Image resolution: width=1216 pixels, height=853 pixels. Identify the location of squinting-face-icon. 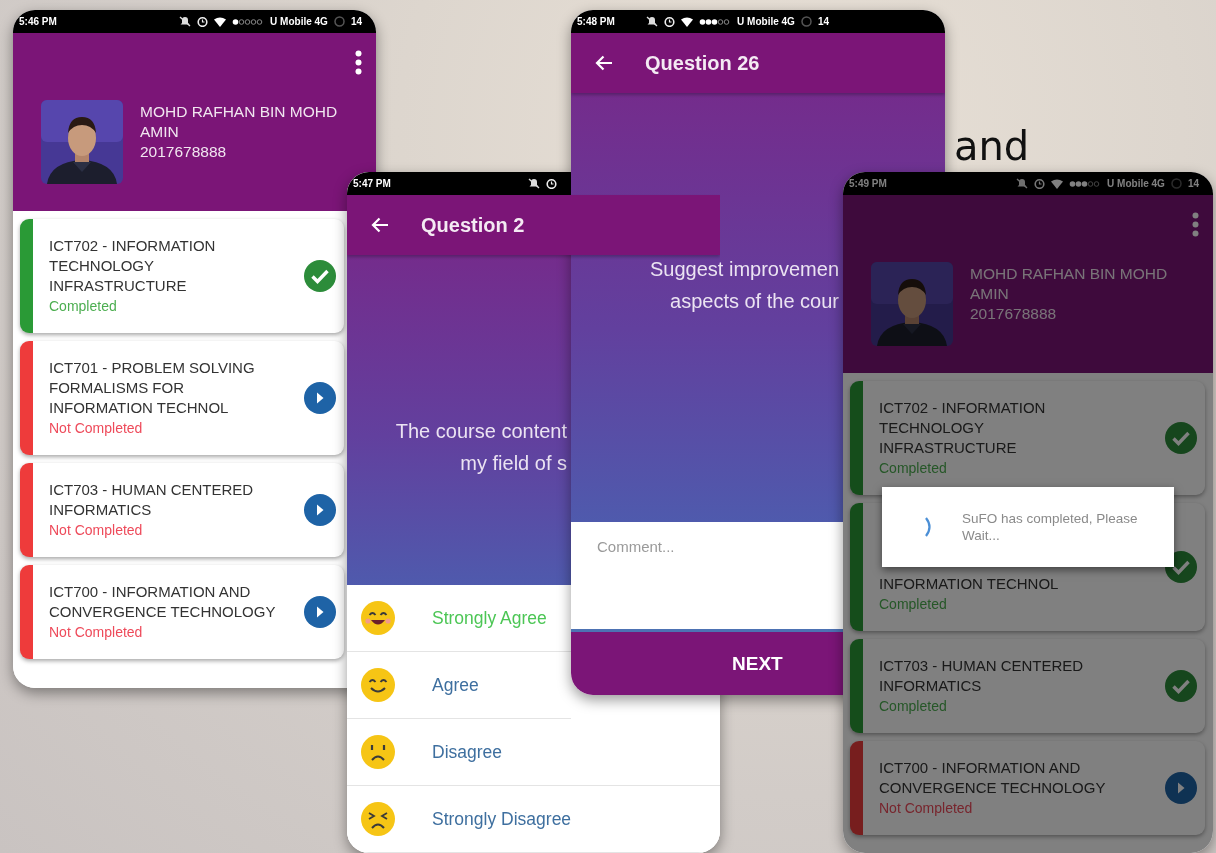
(378, 819).